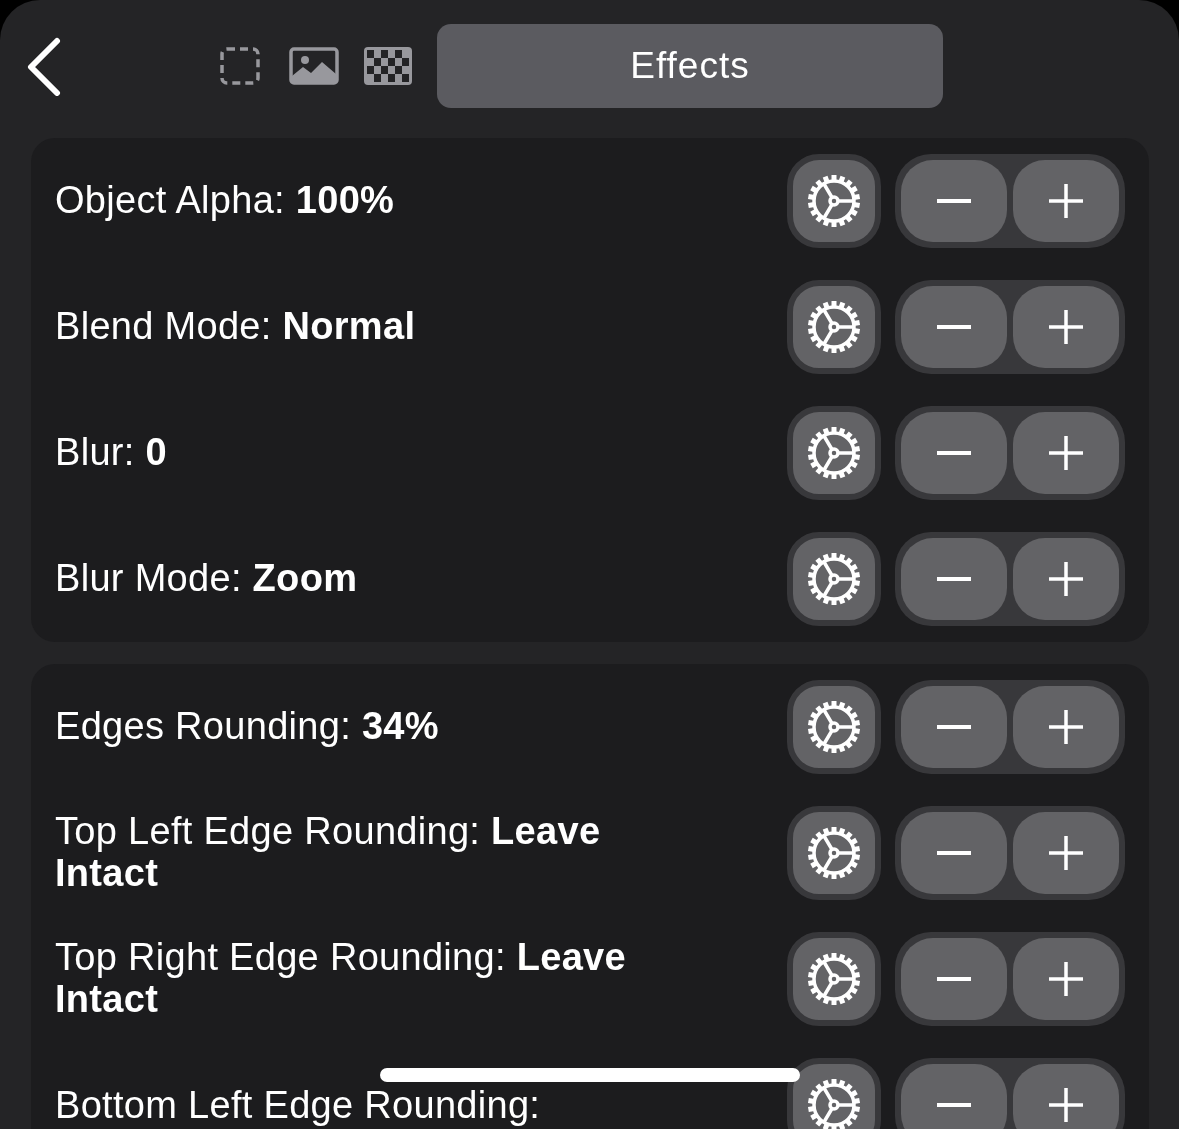 The height and width of the screenshot is (1129, 1179). Describe the element at coordinates (240, 66) in the screenshot. I see `selection-icon` at that location.